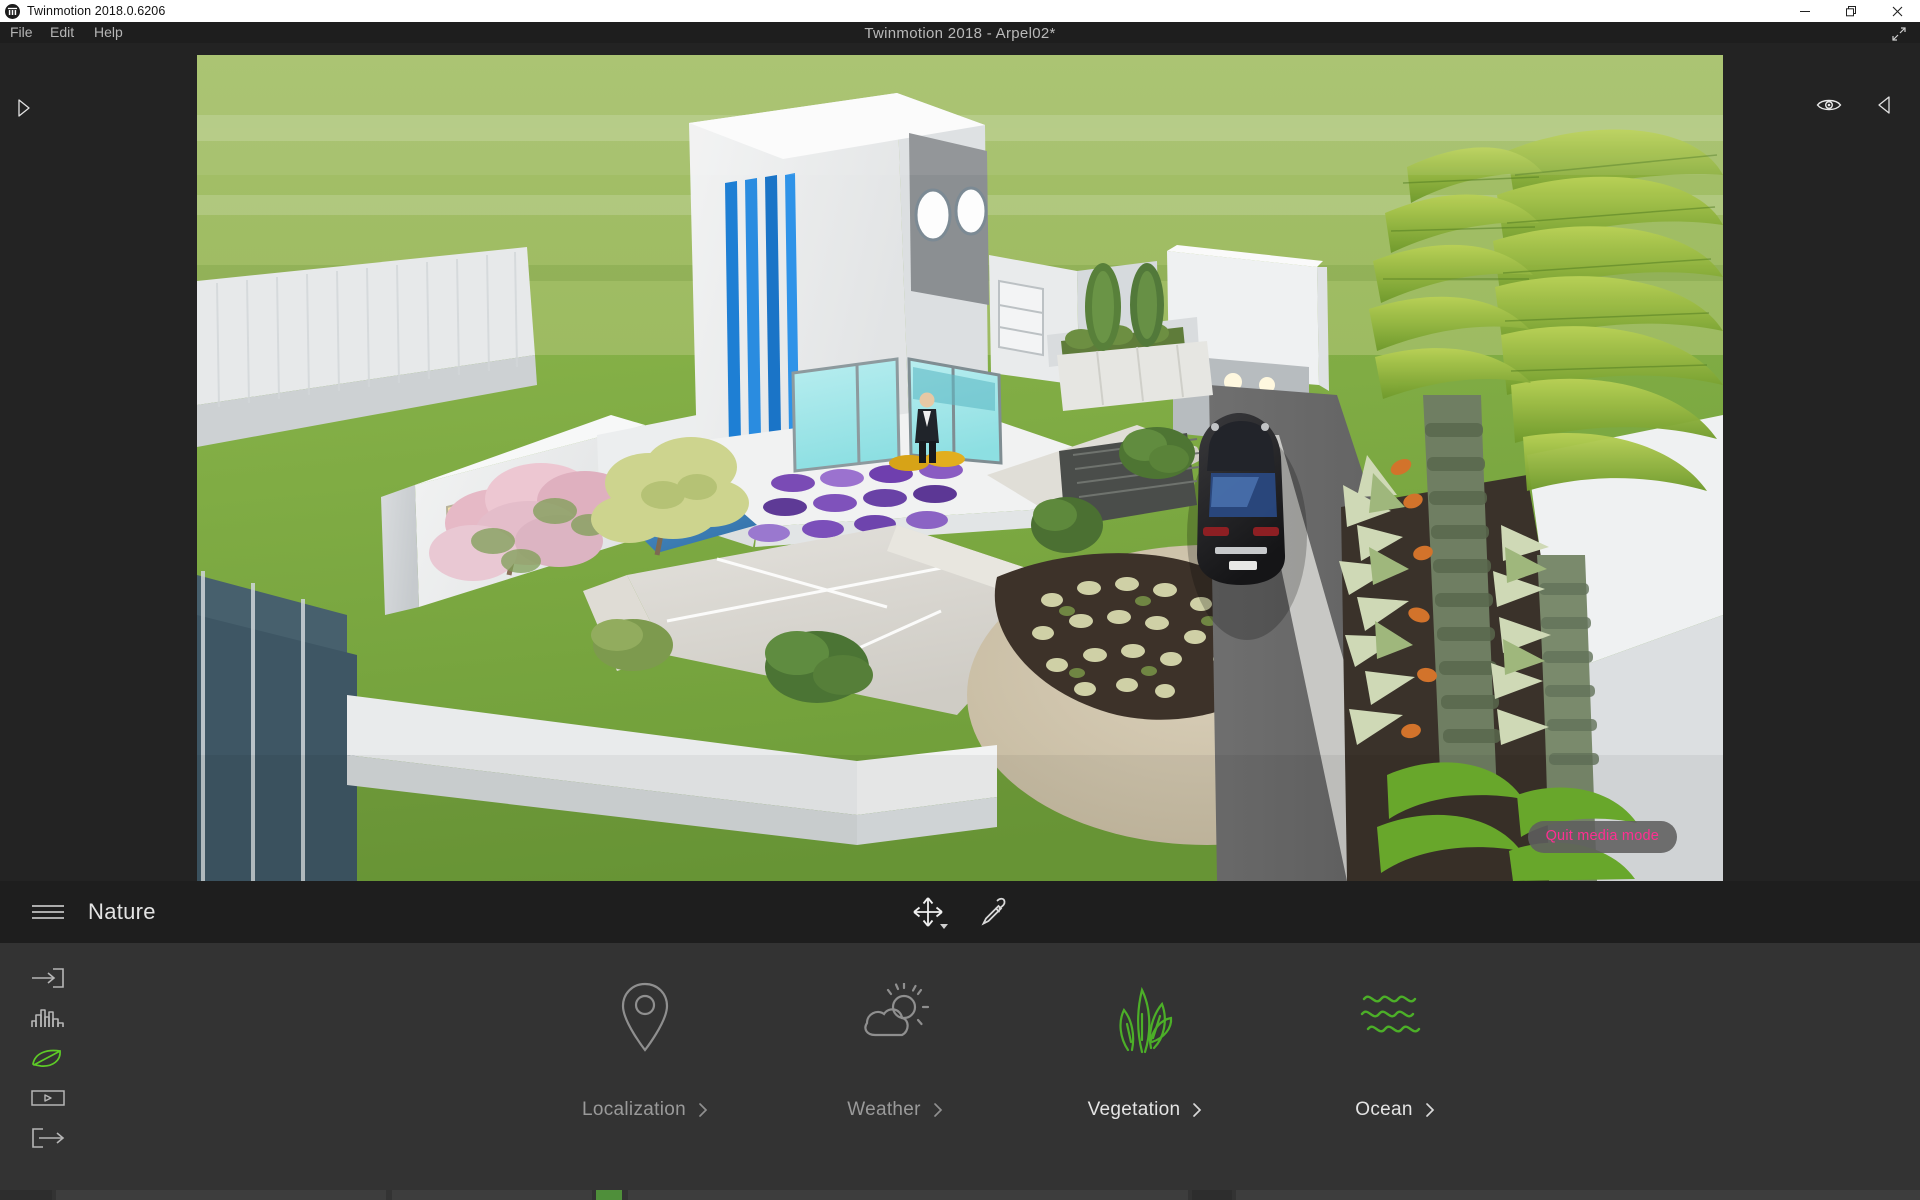  I want to click on minimize-button, so click(1805, 11).